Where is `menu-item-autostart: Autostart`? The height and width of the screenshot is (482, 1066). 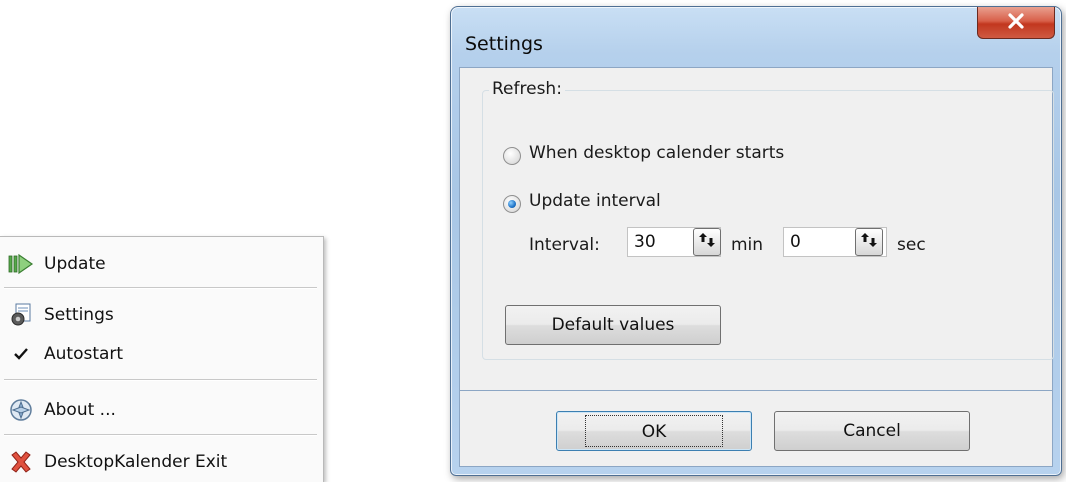
menu-item-autostart: Autostart is located at coordinates (161, 354).